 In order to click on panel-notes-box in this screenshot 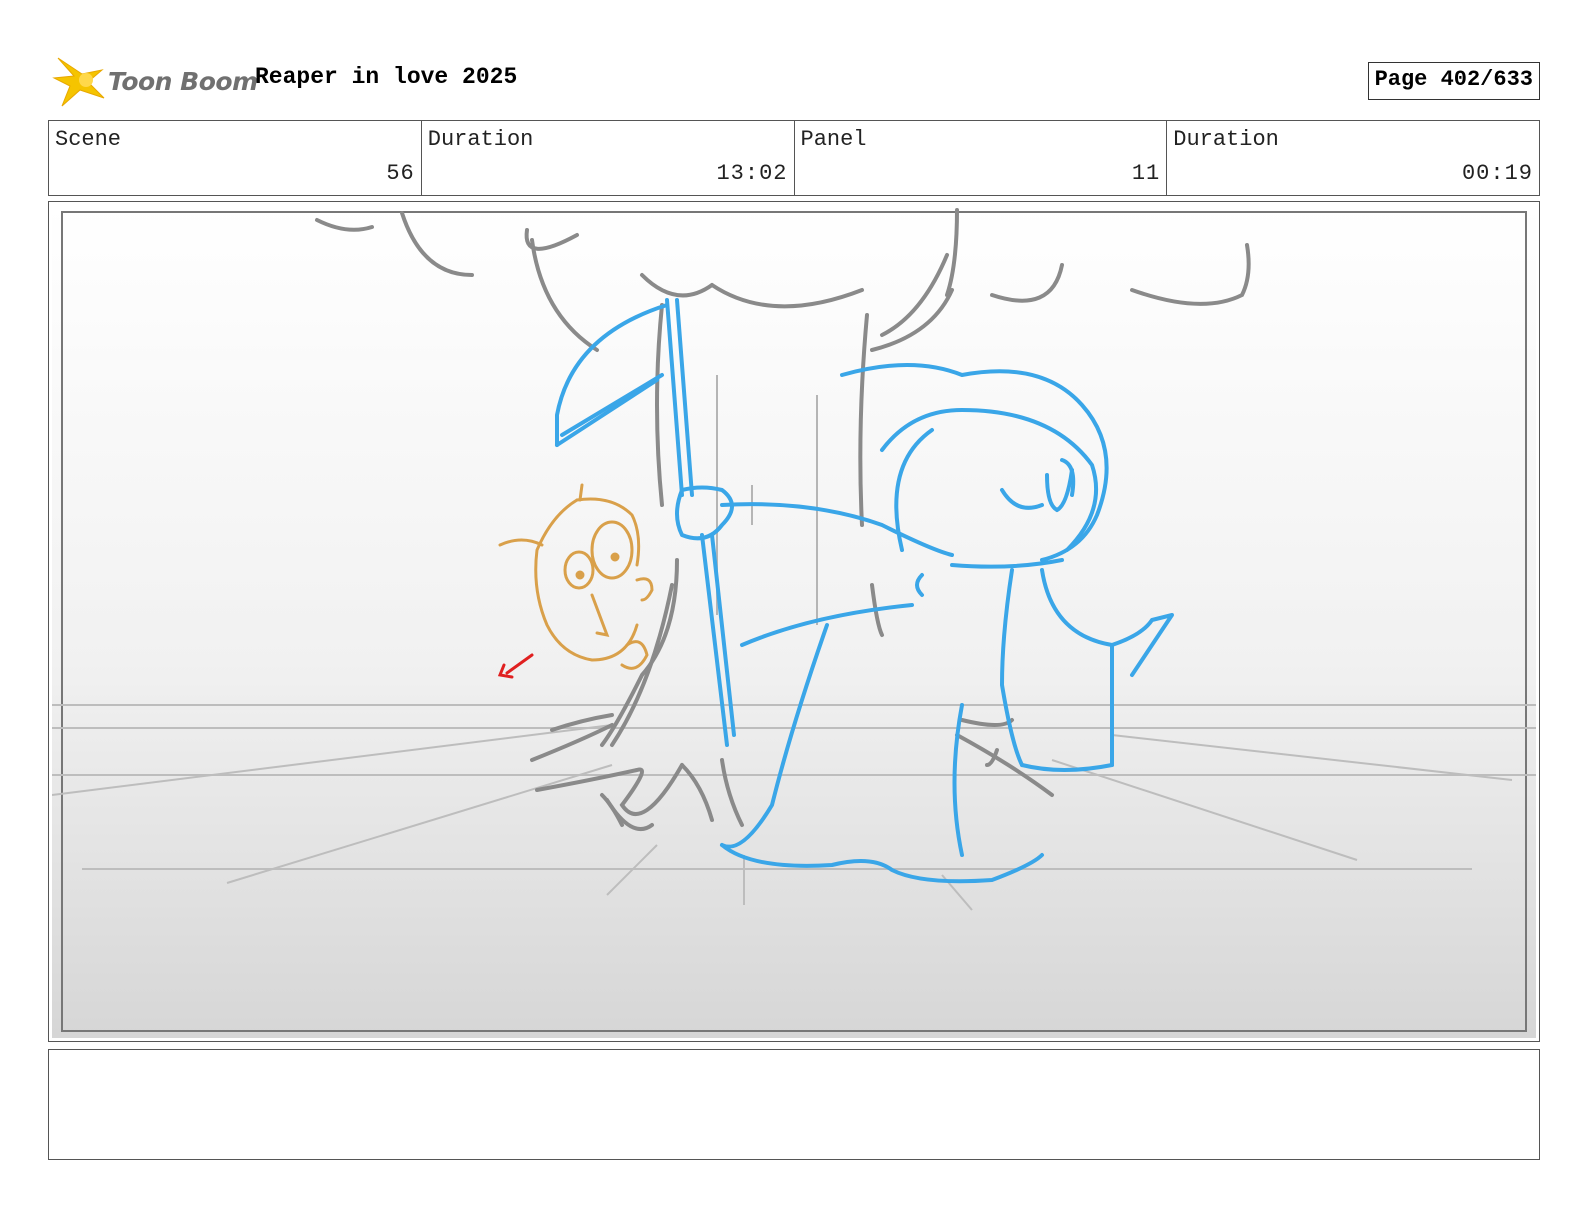, I will do `click(794, 1104)`.